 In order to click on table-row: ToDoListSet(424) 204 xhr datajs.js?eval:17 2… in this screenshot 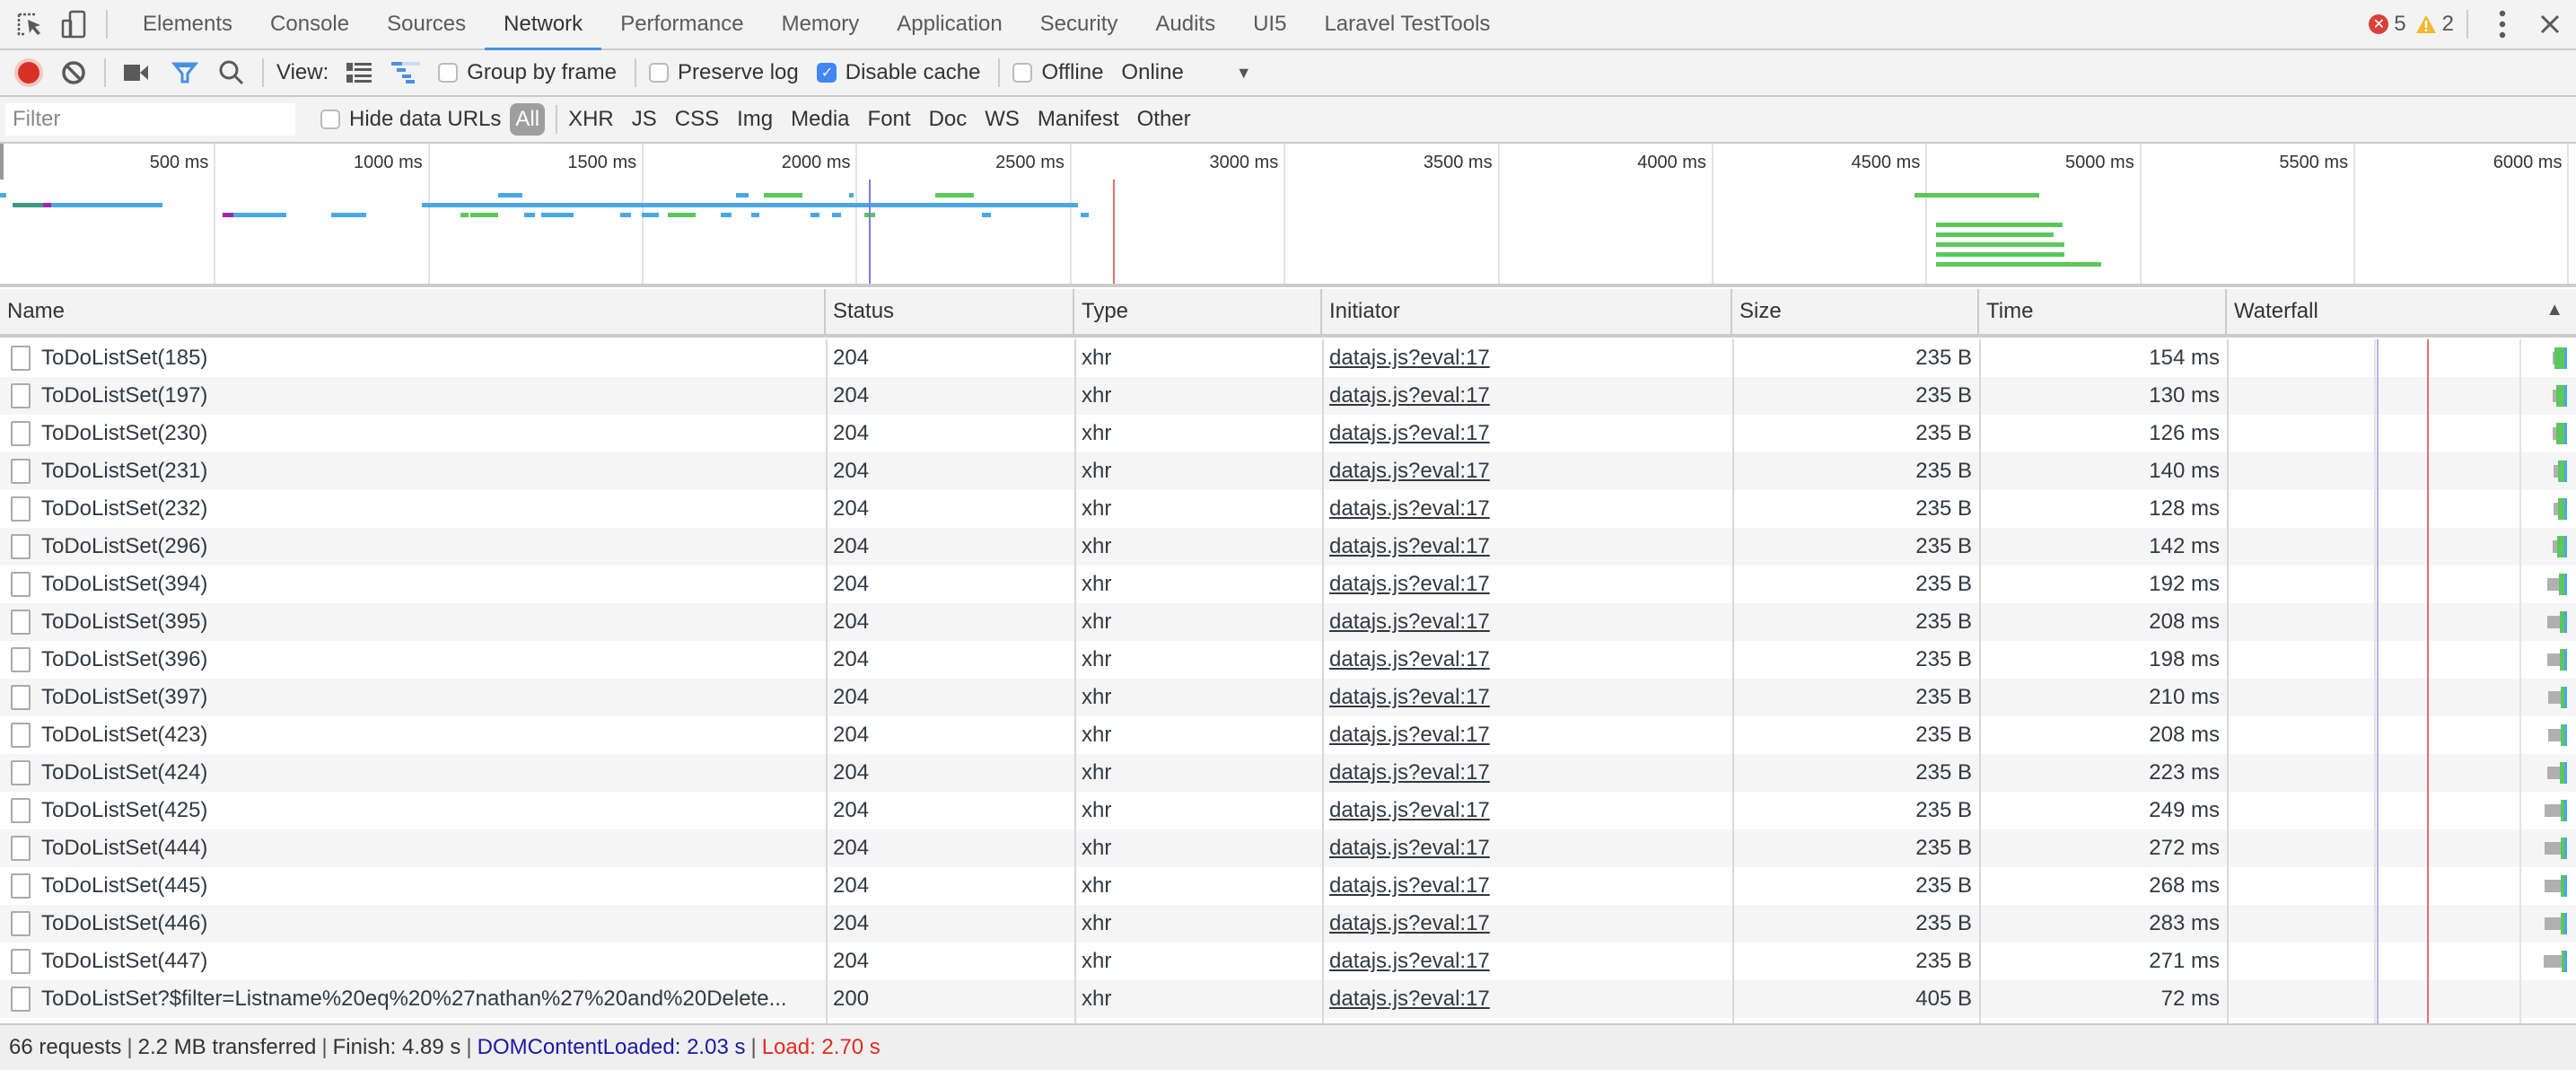, I will do `click(1288, 773)`.